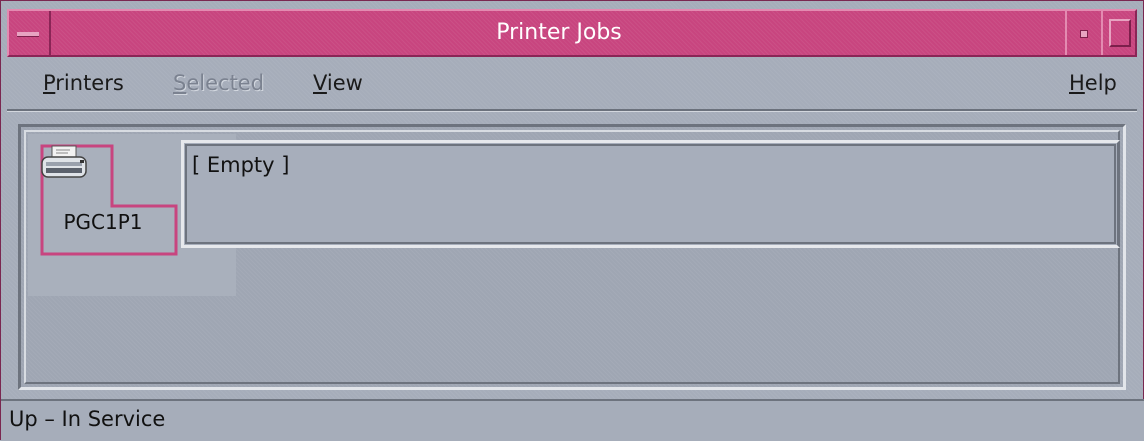 Image resolution: width=1144 pixels, height=441 pixels. Describe the element at coordinates (103, 222) in the screenshot. I see `printer-name: PGC1P1` at that location.